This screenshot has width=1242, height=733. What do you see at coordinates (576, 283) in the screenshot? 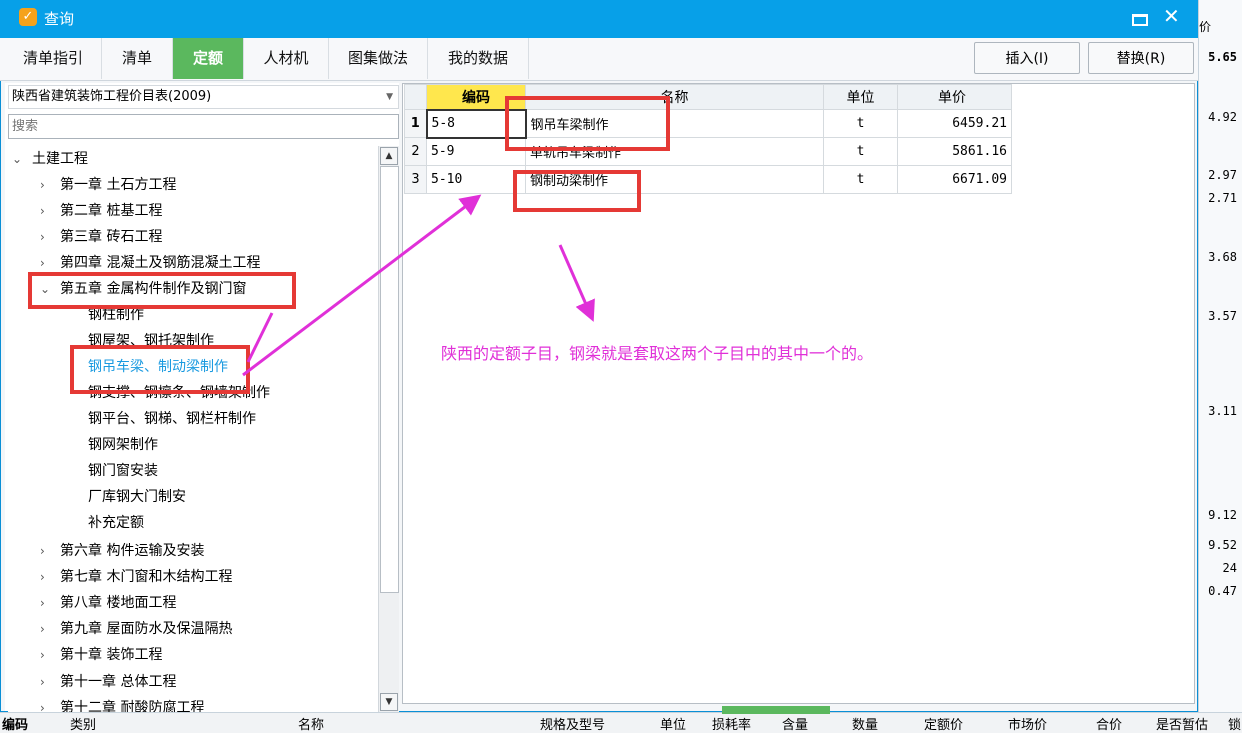
I see `arrow-to-note` at bounding box center [576, 283].